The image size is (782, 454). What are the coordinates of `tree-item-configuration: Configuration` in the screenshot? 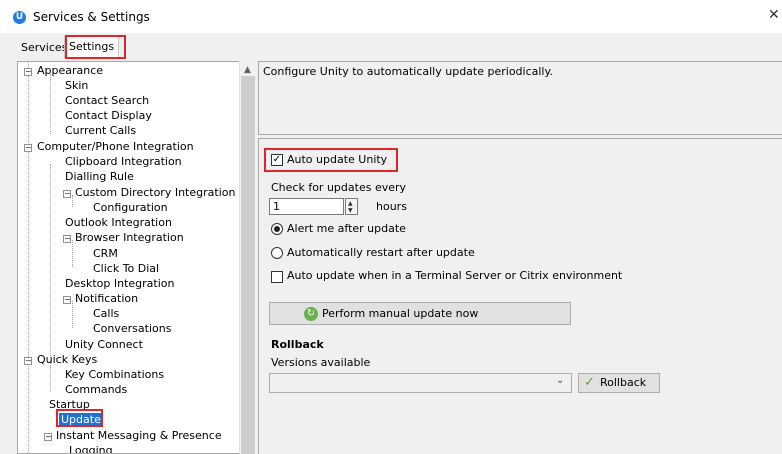 It's located at (130, 208).